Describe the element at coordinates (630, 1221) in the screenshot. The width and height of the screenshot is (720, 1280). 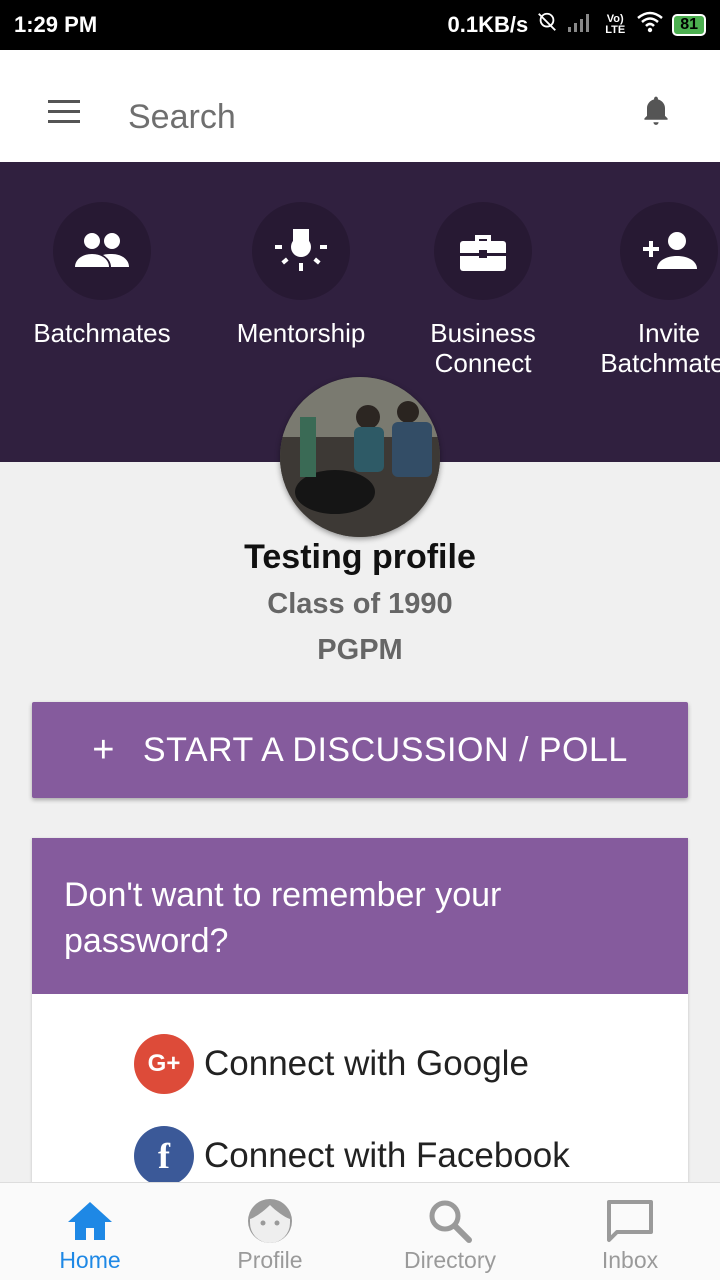
I see `chat-icon` at that location.